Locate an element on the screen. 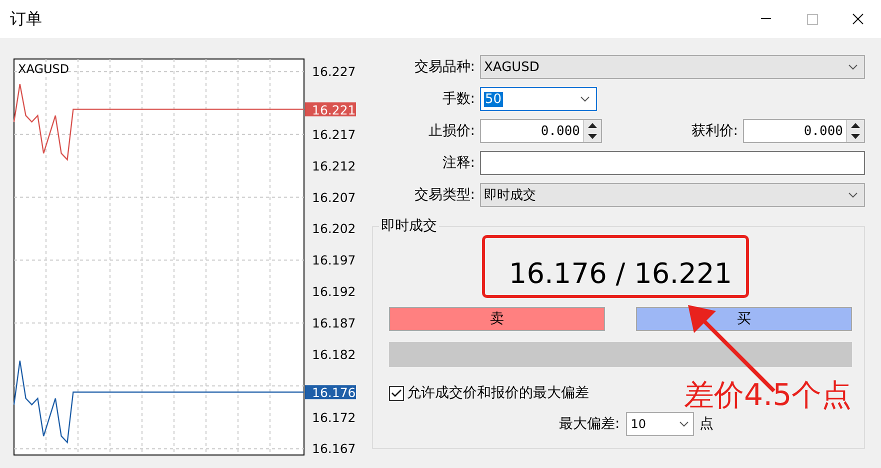 The height and width of the screenshot is (468, 881). order-type-dropdown: 即时成交 is located at coordinates (672, 195).